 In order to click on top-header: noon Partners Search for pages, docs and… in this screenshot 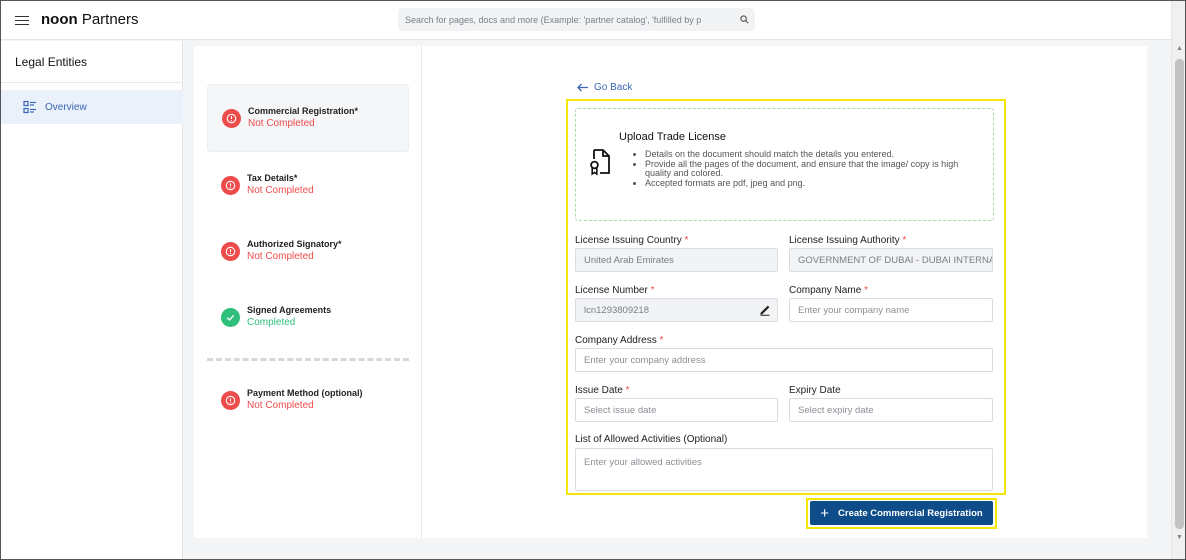, I will do `click(586, 20)`.